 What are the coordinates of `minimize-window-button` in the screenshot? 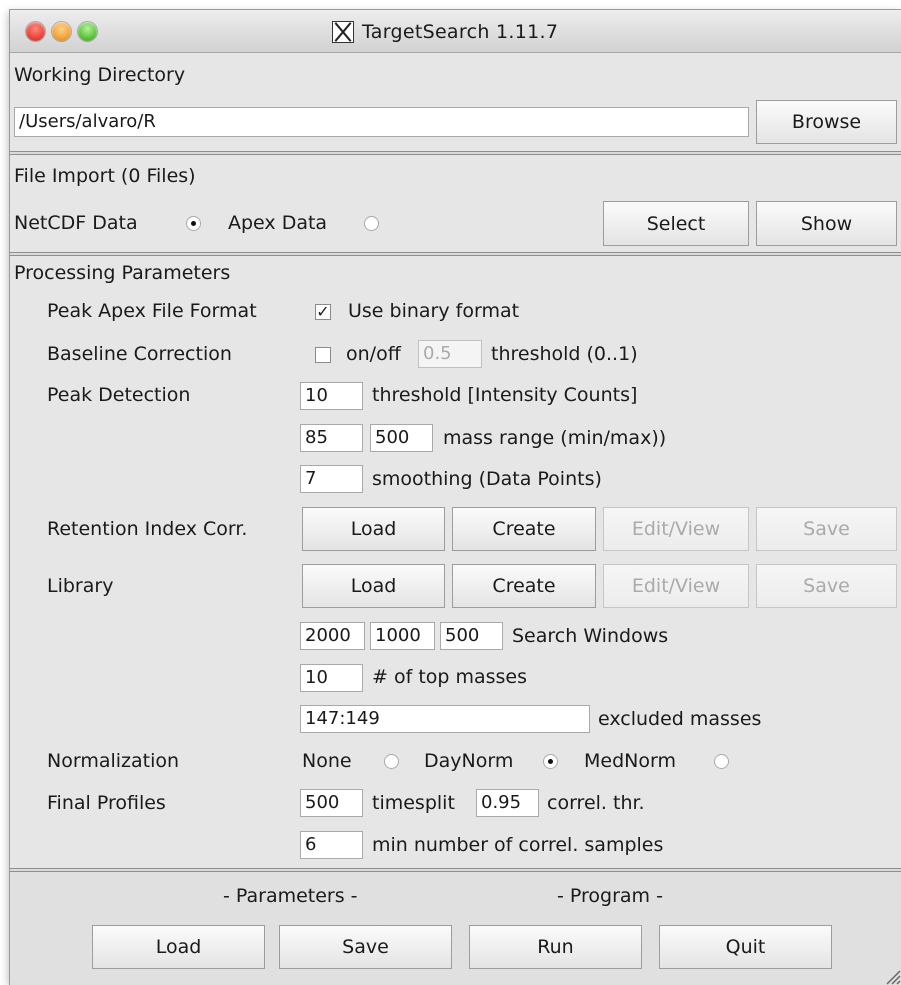 It's located at (61, 31).